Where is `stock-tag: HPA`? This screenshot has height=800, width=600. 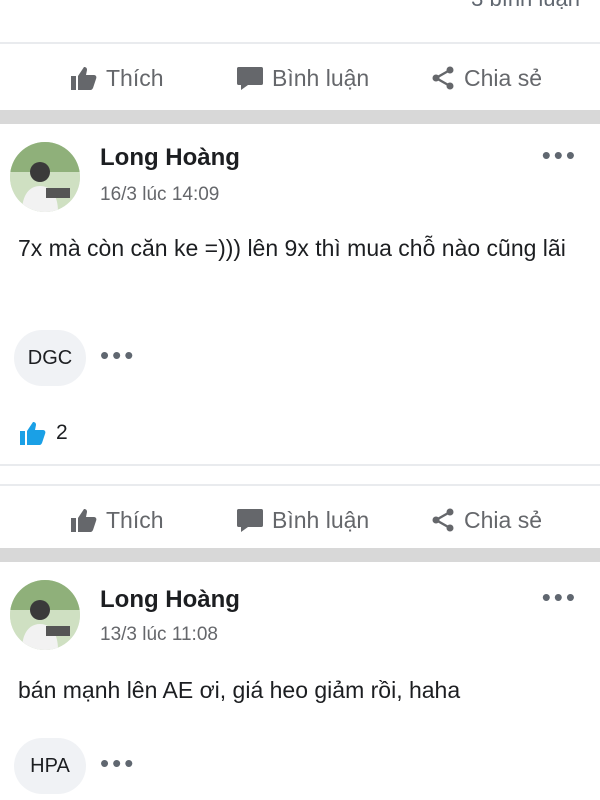
stock-tag: HPA is located at coordinates (50, 766).